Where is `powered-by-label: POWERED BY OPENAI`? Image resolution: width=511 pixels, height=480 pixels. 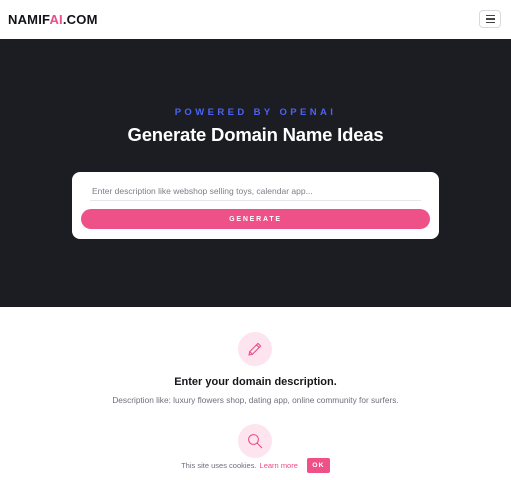 powered-by-label: POWERED BY OPENAI is located at coordinates (255, 112).